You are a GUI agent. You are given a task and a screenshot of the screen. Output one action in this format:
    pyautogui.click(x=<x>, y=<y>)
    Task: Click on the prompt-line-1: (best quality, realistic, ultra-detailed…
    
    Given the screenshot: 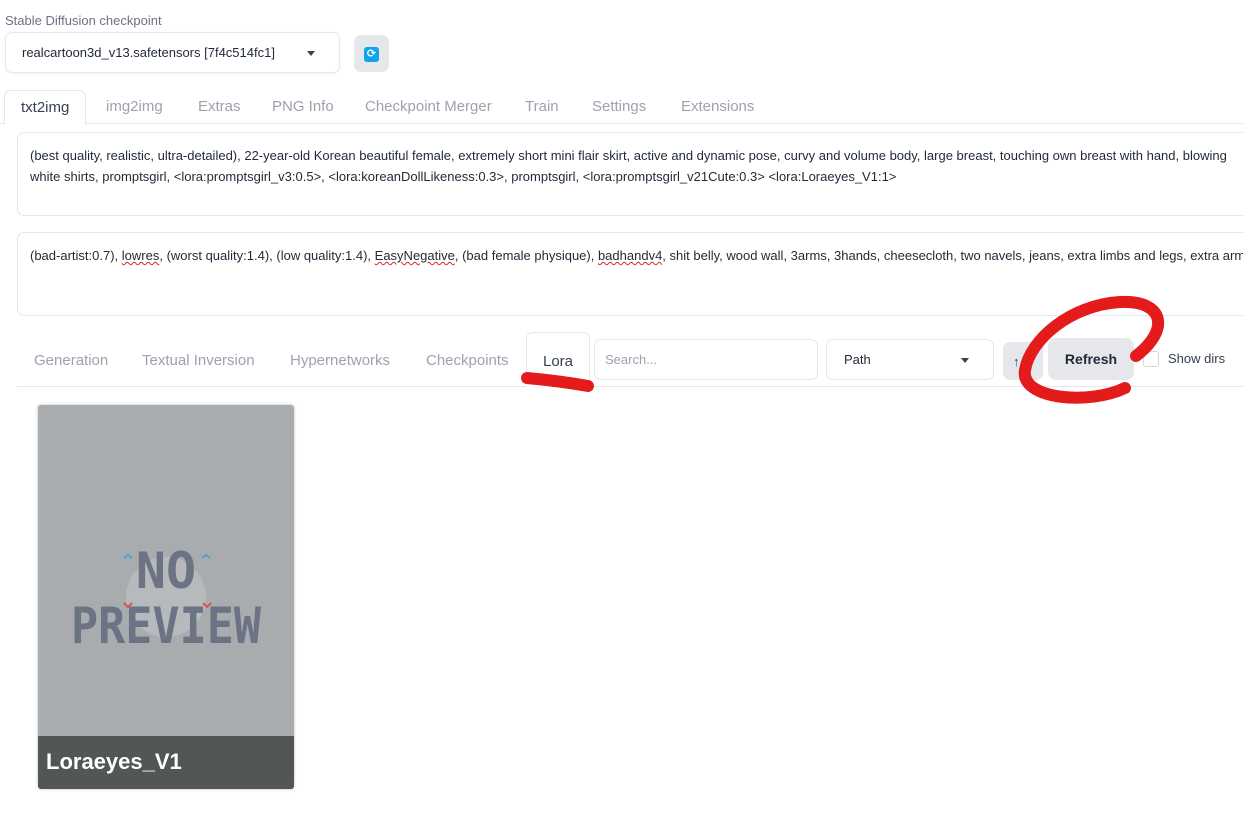 What is the action you would take?
    pyautogui.click(x=628, y=155)
    